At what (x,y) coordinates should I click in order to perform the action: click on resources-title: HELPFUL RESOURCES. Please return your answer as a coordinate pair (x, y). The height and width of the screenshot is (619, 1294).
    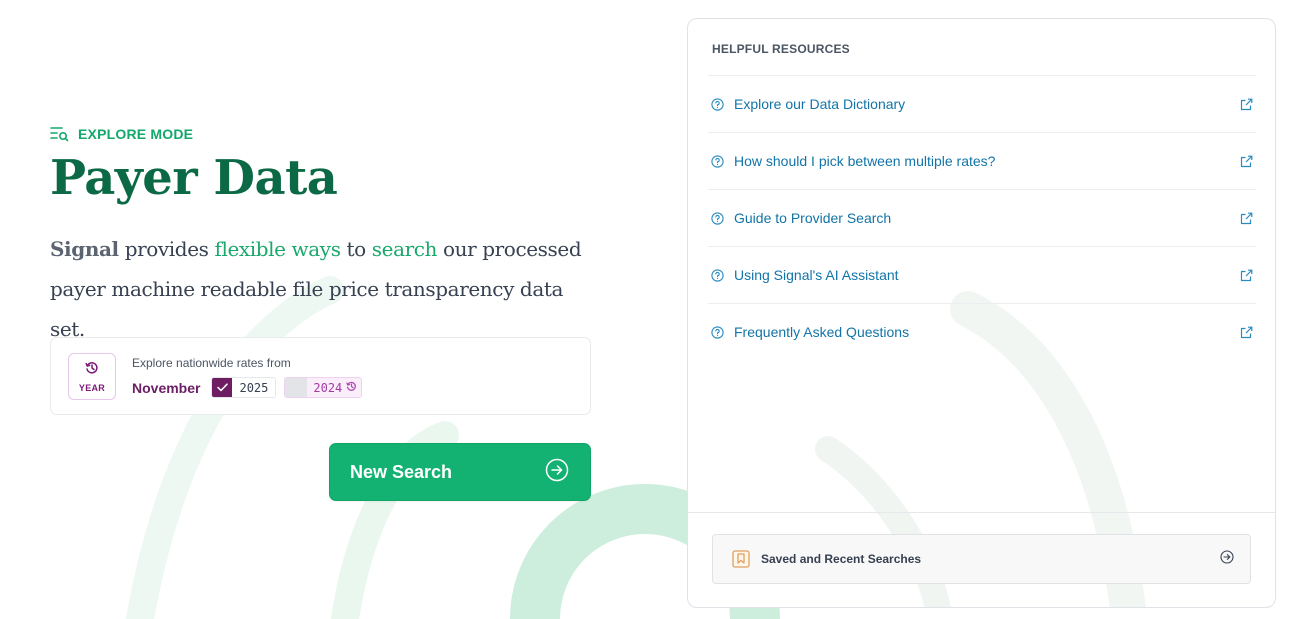
    Looking at the image, I should click on (781, 49).